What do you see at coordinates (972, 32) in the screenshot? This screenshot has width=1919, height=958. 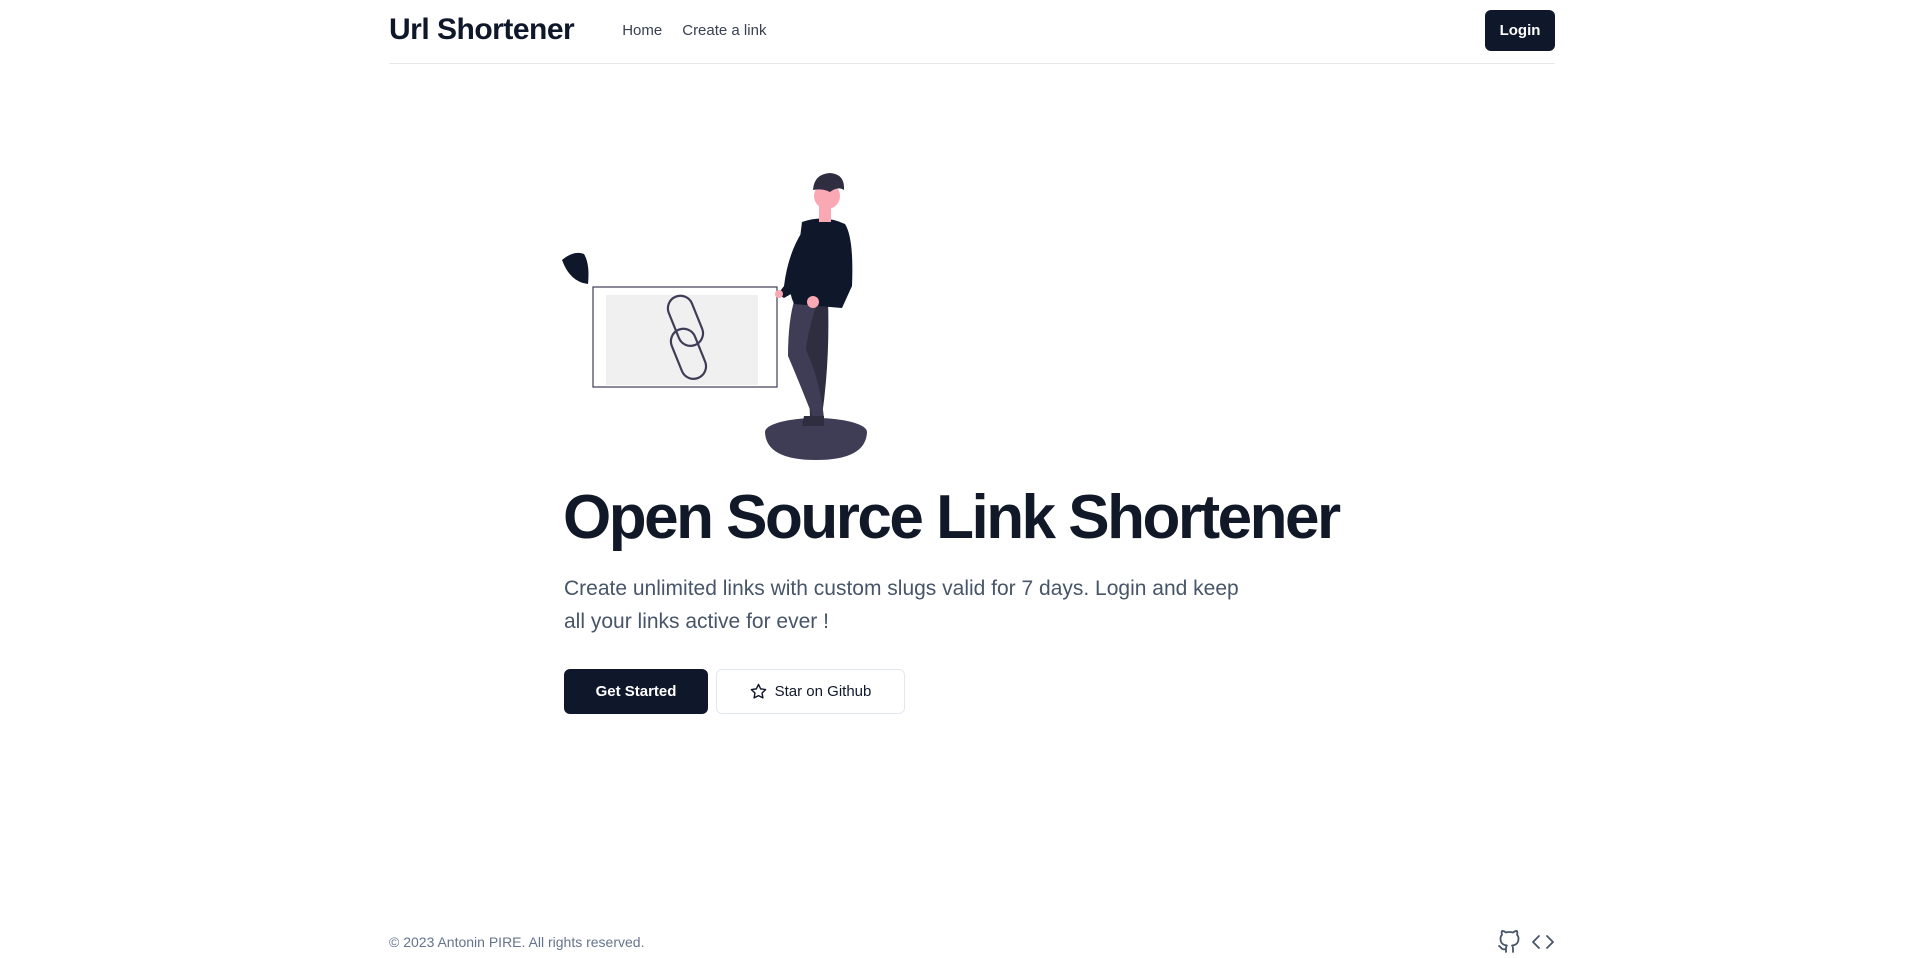 I see `site-header: Url Shortener Home Create a link Login` at bounding box center [972, 32].